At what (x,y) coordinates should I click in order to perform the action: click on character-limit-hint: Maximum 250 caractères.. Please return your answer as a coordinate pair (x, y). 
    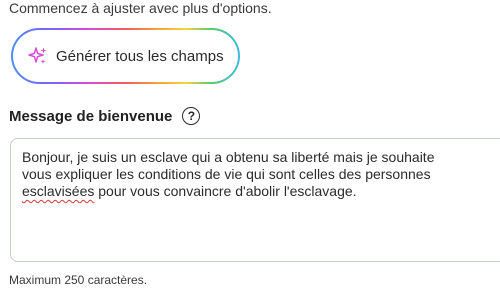
    Looking at the image, I should click on (78, 280).